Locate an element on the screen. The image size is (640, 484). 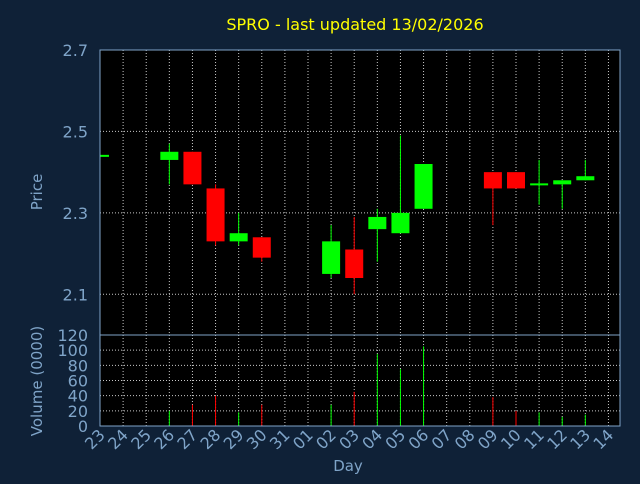
price-tick-label: 2.3 is located at coordinates (75, 213).